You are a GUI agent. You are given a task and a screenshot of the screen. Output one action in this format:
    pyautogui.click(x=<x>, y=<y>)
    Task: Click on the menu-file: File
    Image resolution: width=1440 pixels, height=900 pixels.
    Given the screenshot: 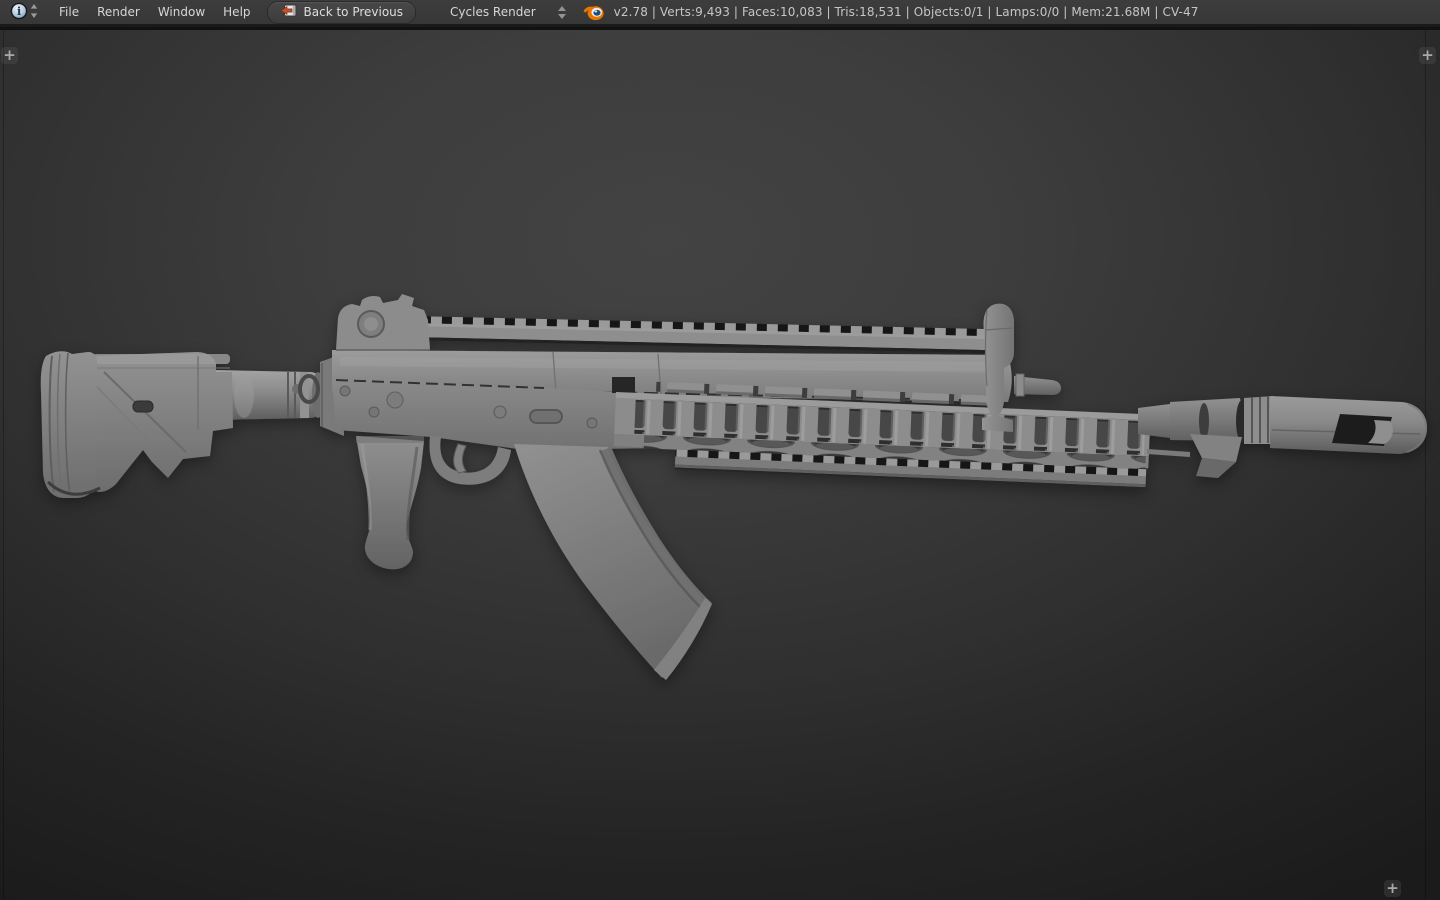 What is the action you would take?
    pyautogui.click(x=69, y=13)
    